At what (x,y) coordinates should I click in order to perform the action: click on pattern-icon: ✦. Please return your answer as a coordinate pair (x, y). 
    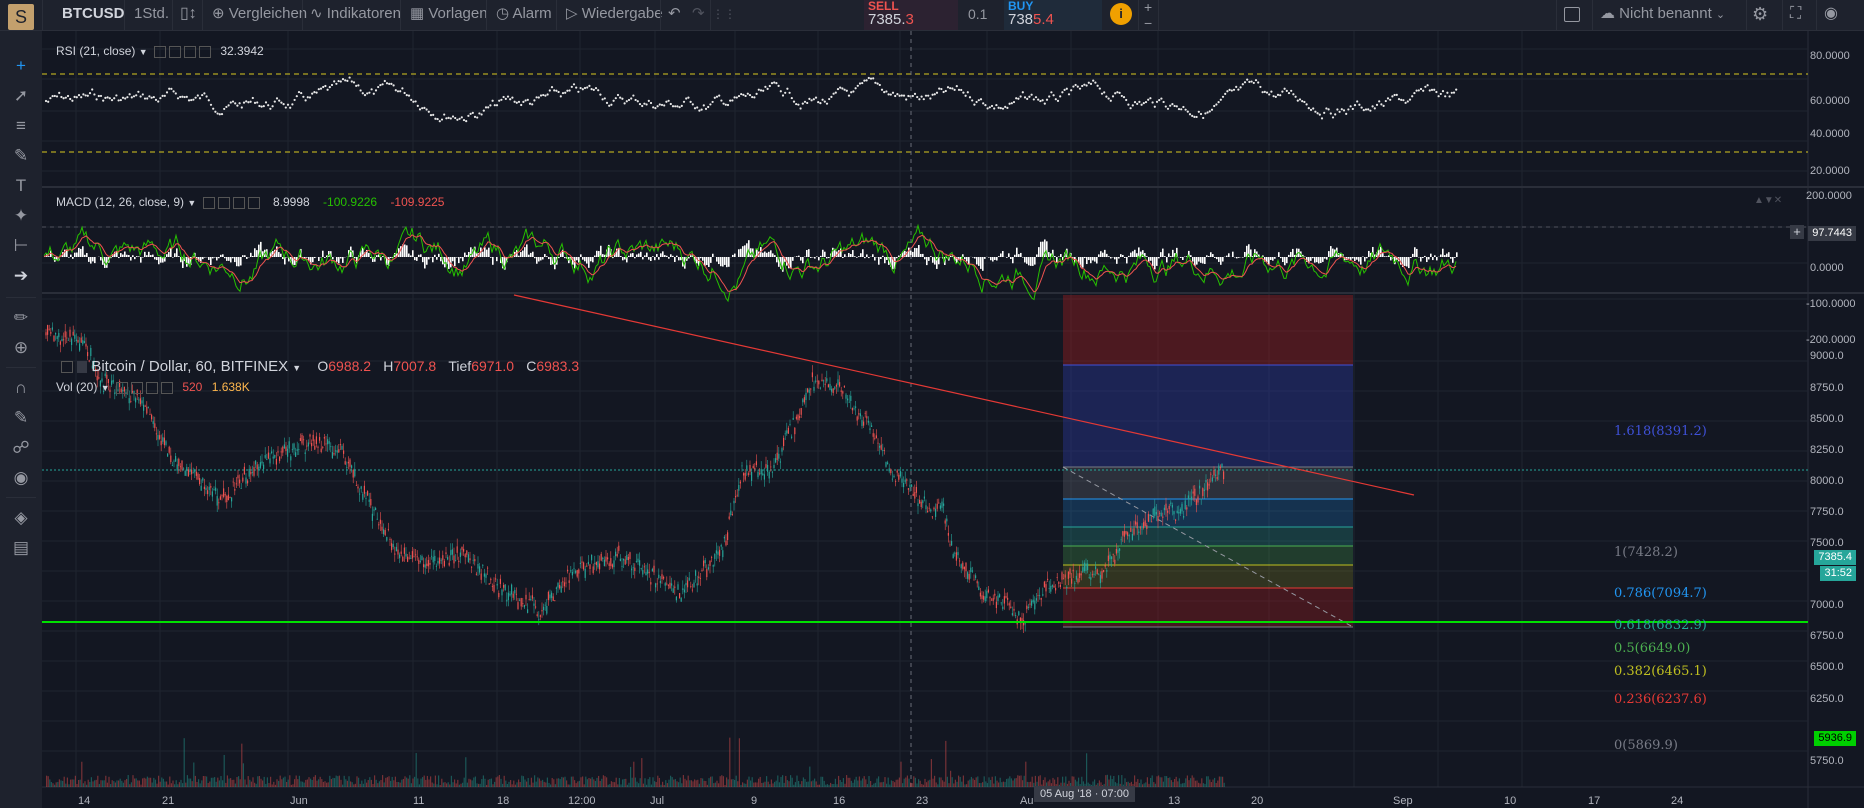
    Looking at the image, I should click on (21, 216).